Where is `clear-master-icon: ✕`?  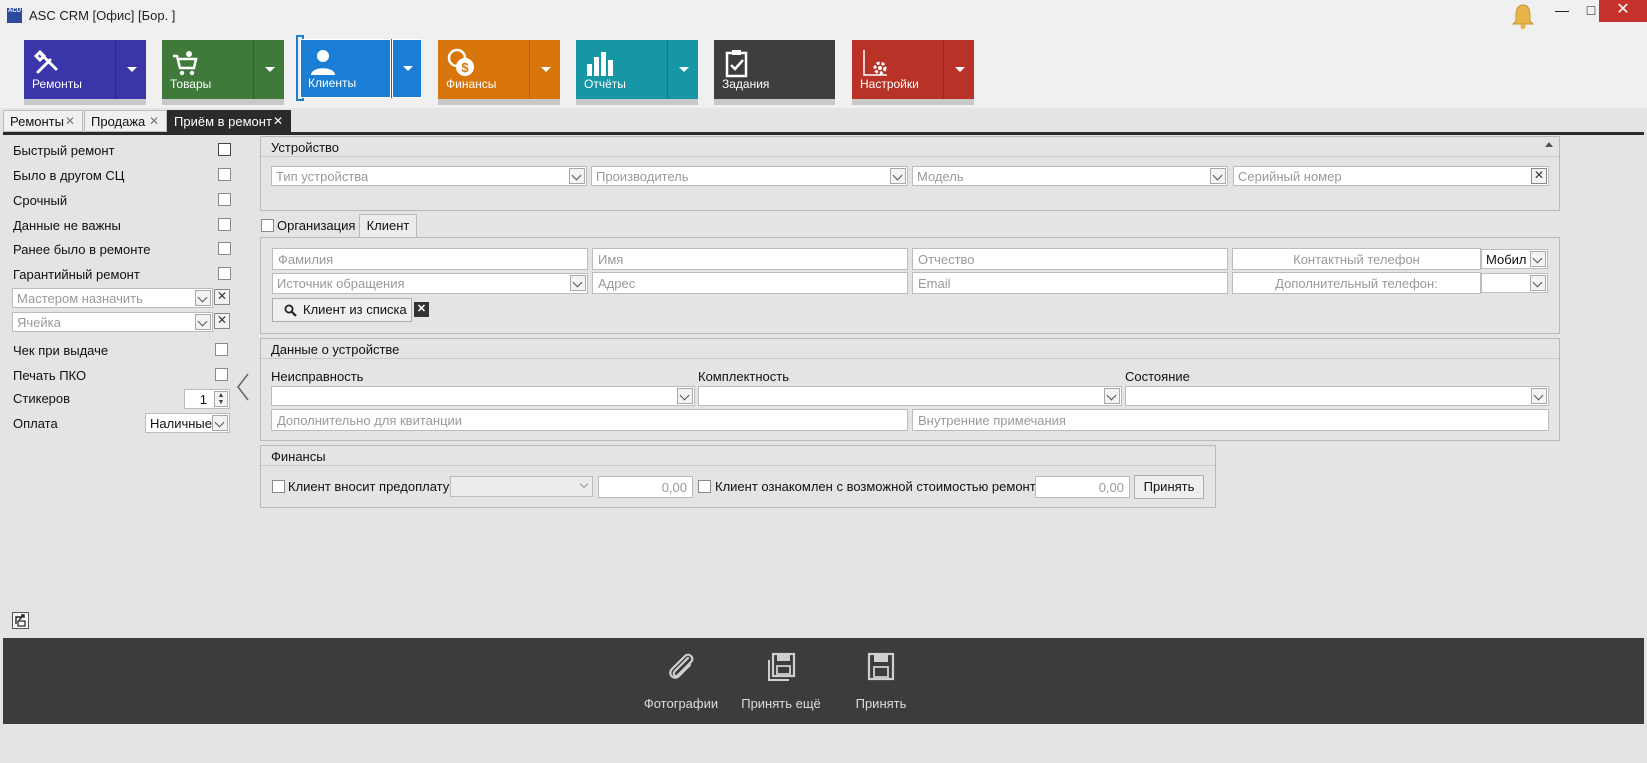
clear-master-icon: ✕ is located at coordinates (222, 297).